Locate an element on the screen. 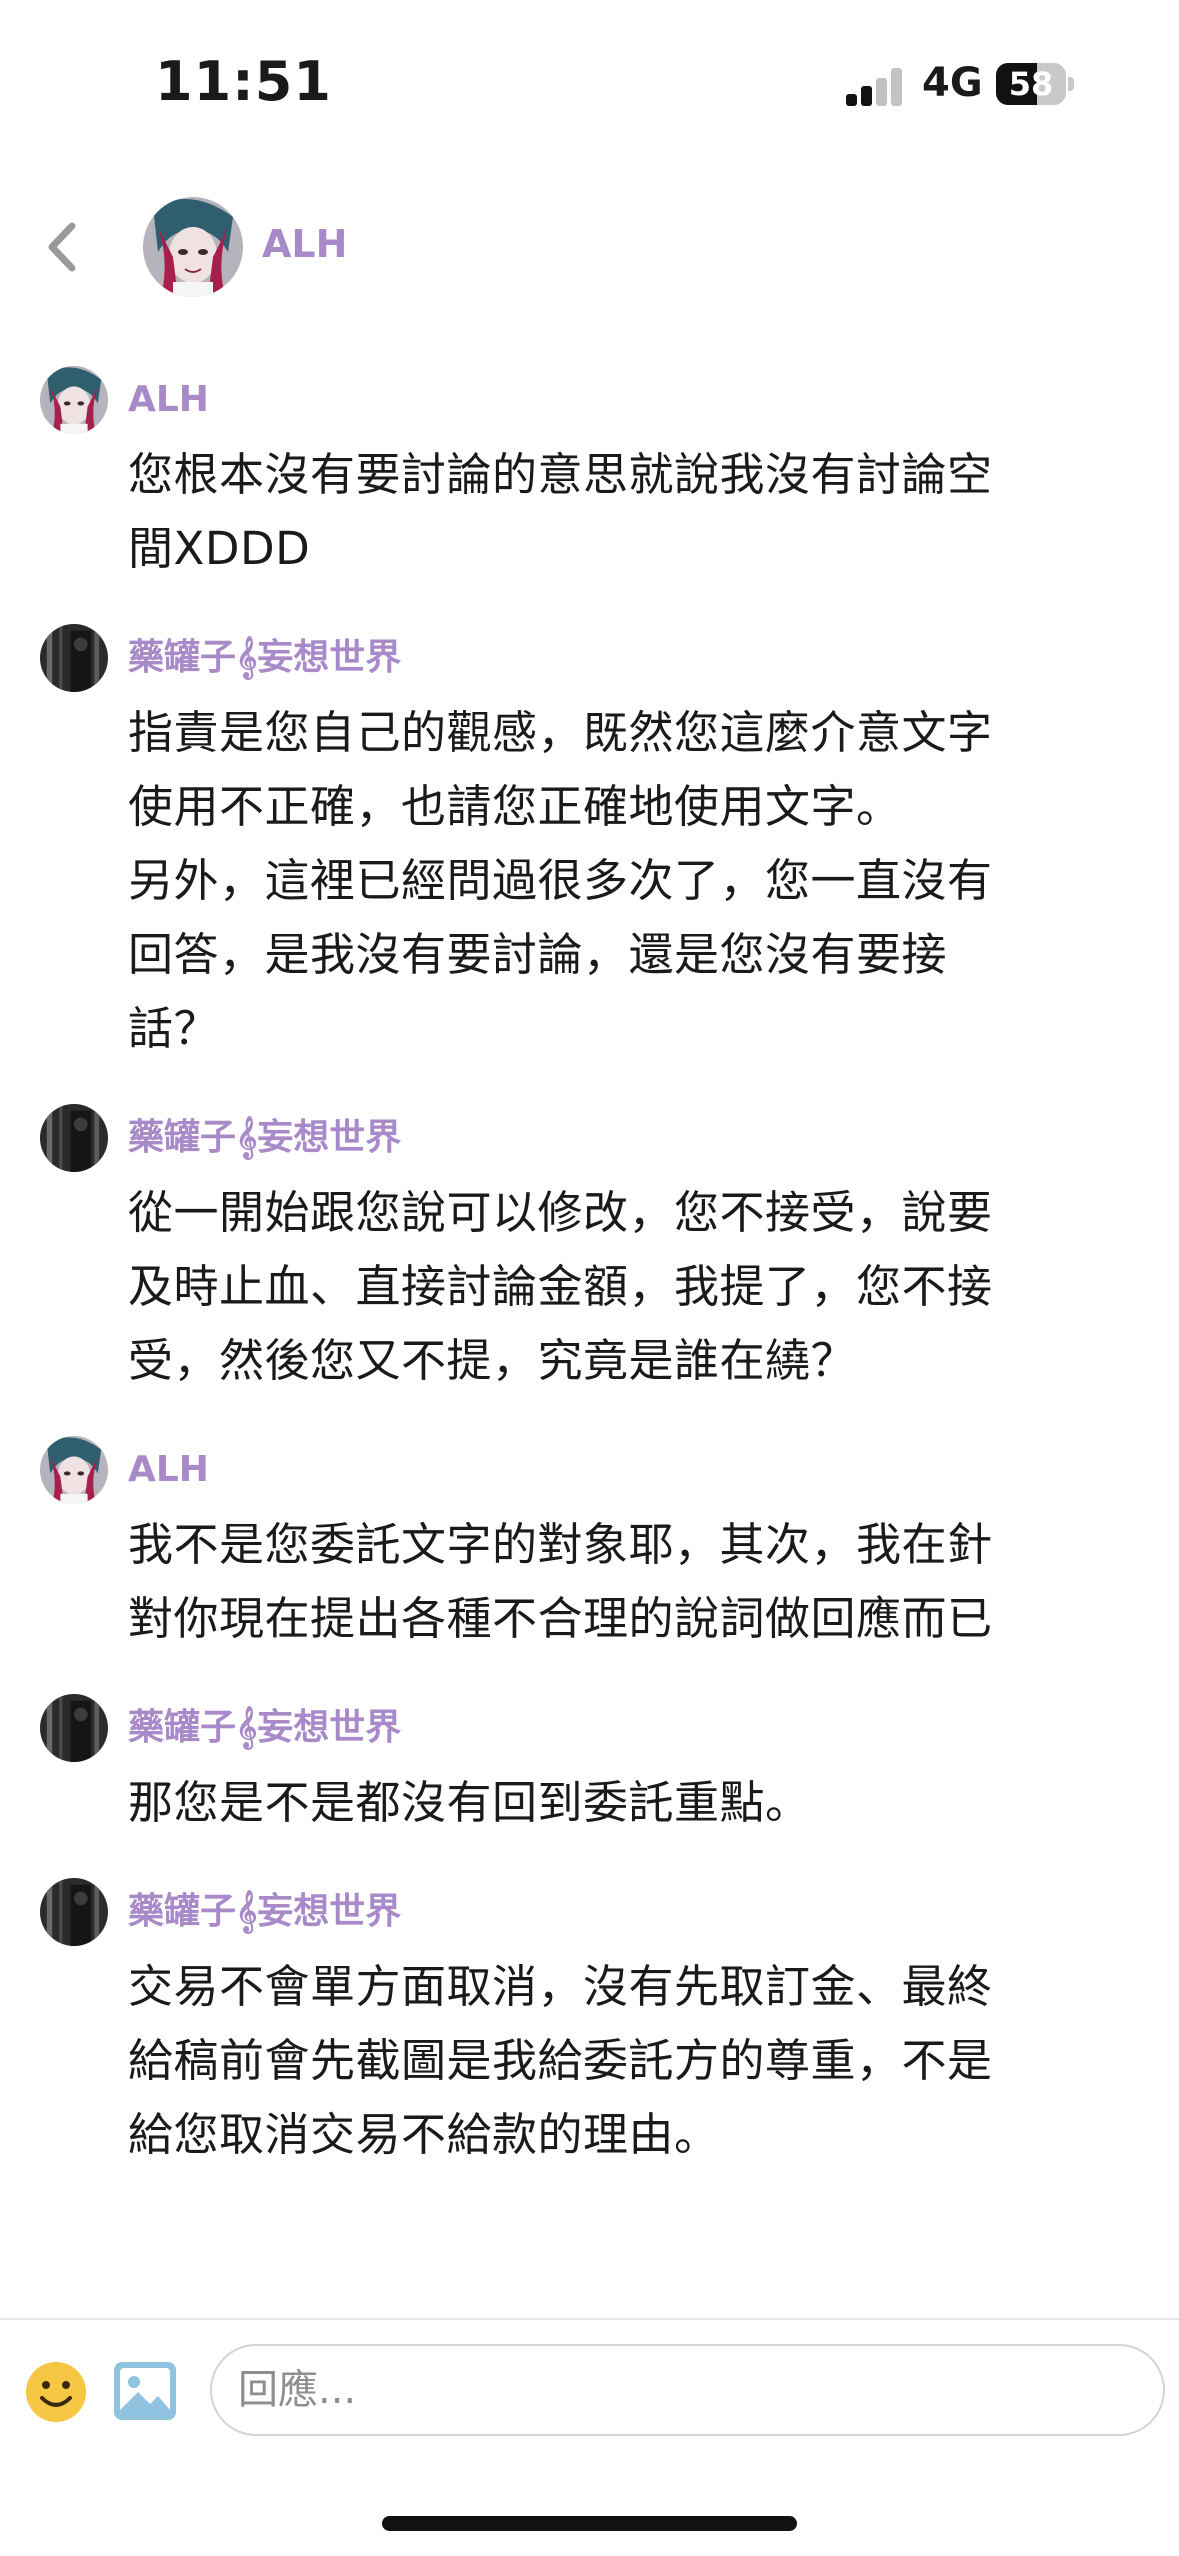 This screenshot has height=2556, width=1179. status-time: 11:51 is located at coordinates (243, 81).